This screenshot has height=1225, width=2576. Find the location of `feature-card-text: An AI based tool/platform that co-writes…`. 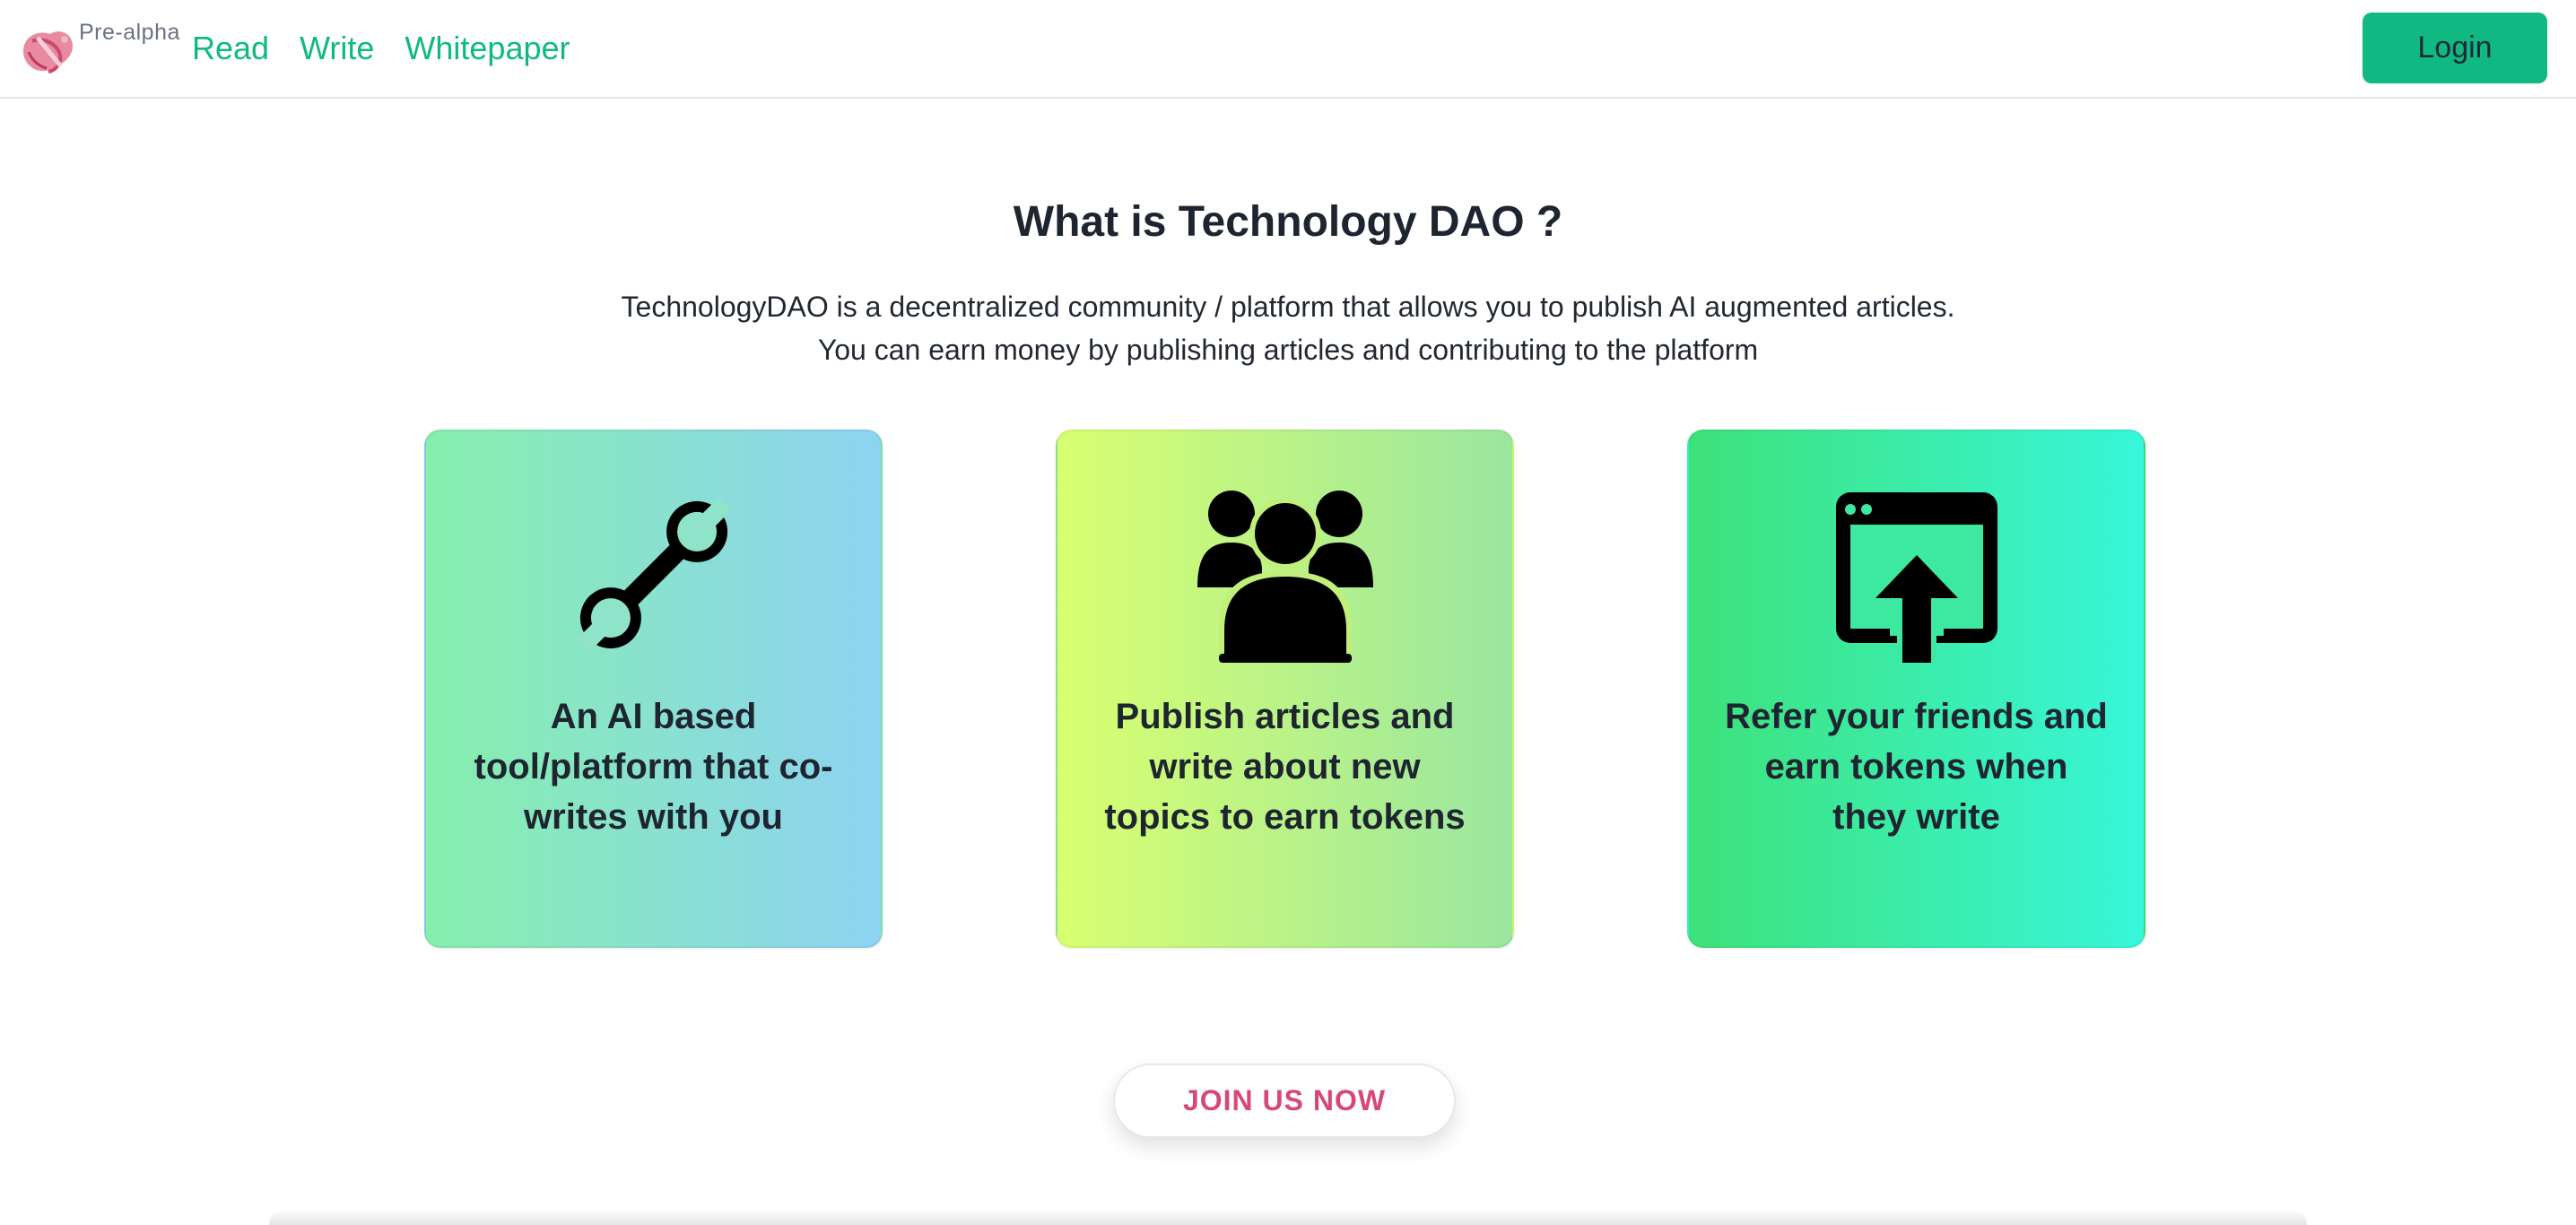

feature-card-text: An AI based tool/platform that co-writes… is located at coordinates (653, 767).